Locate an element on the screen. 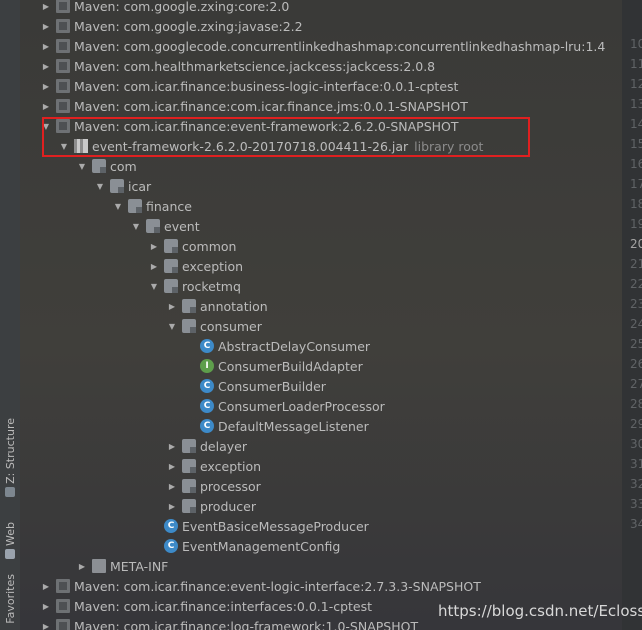 The height and width of the screenshot is (630, 642). side-tab-web: Web is located at coordinates (10, 540).